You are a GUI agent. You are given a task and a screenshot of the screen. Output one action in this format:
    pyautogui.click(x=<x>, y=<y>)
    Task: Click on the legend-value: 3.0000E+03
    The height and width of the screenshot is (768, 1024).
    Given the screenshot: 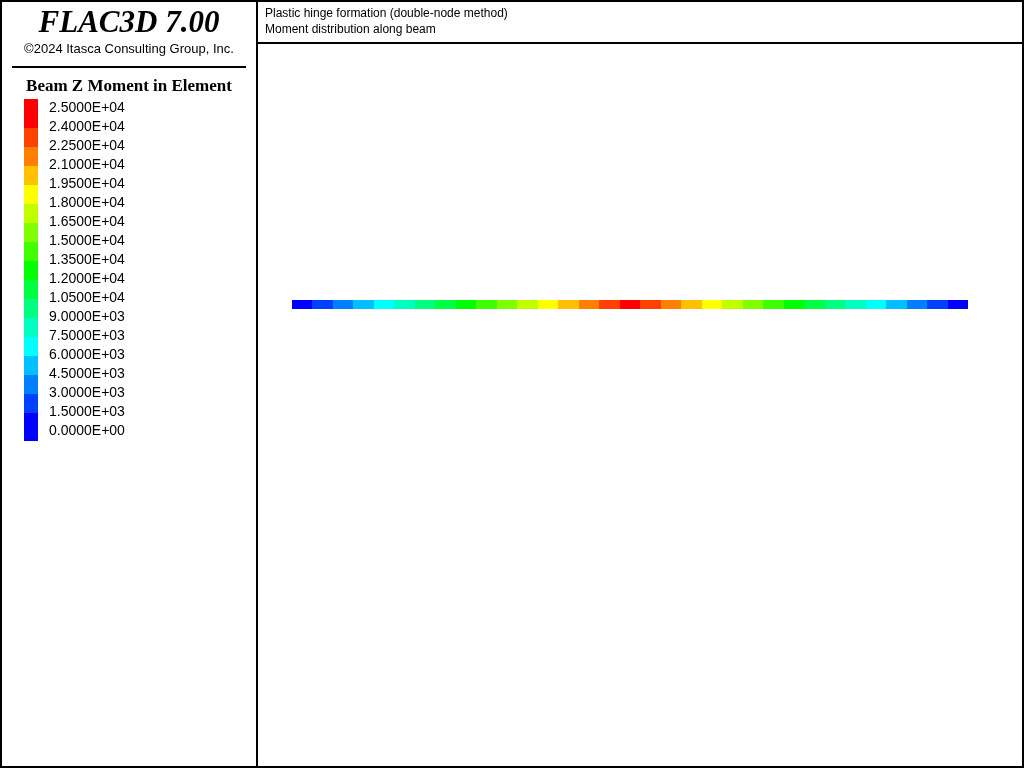 What is the action you would take?
    pyautogui.click(x=87, y=392)
    